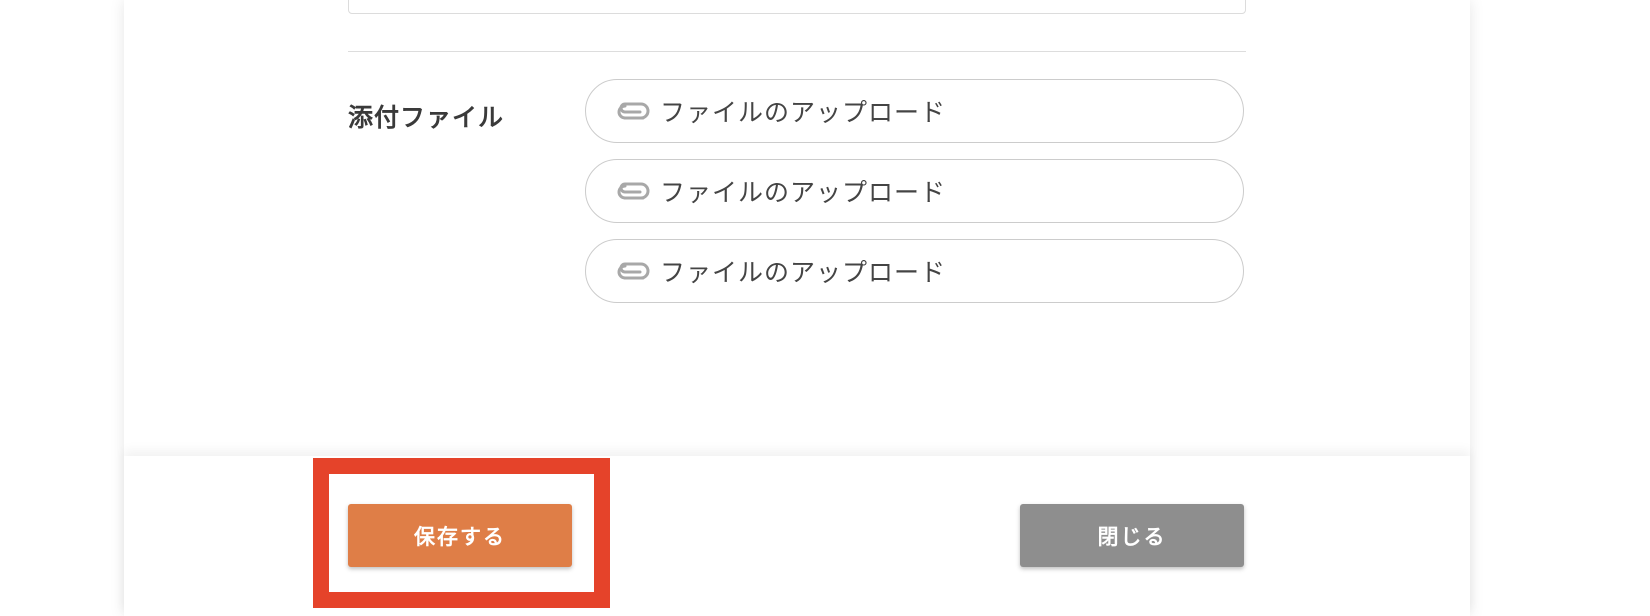  What do you see at coordinates (426, 117) in the screenshot?
I see `attachments-label: 添付ファイル` at bounding box center [426, 117].